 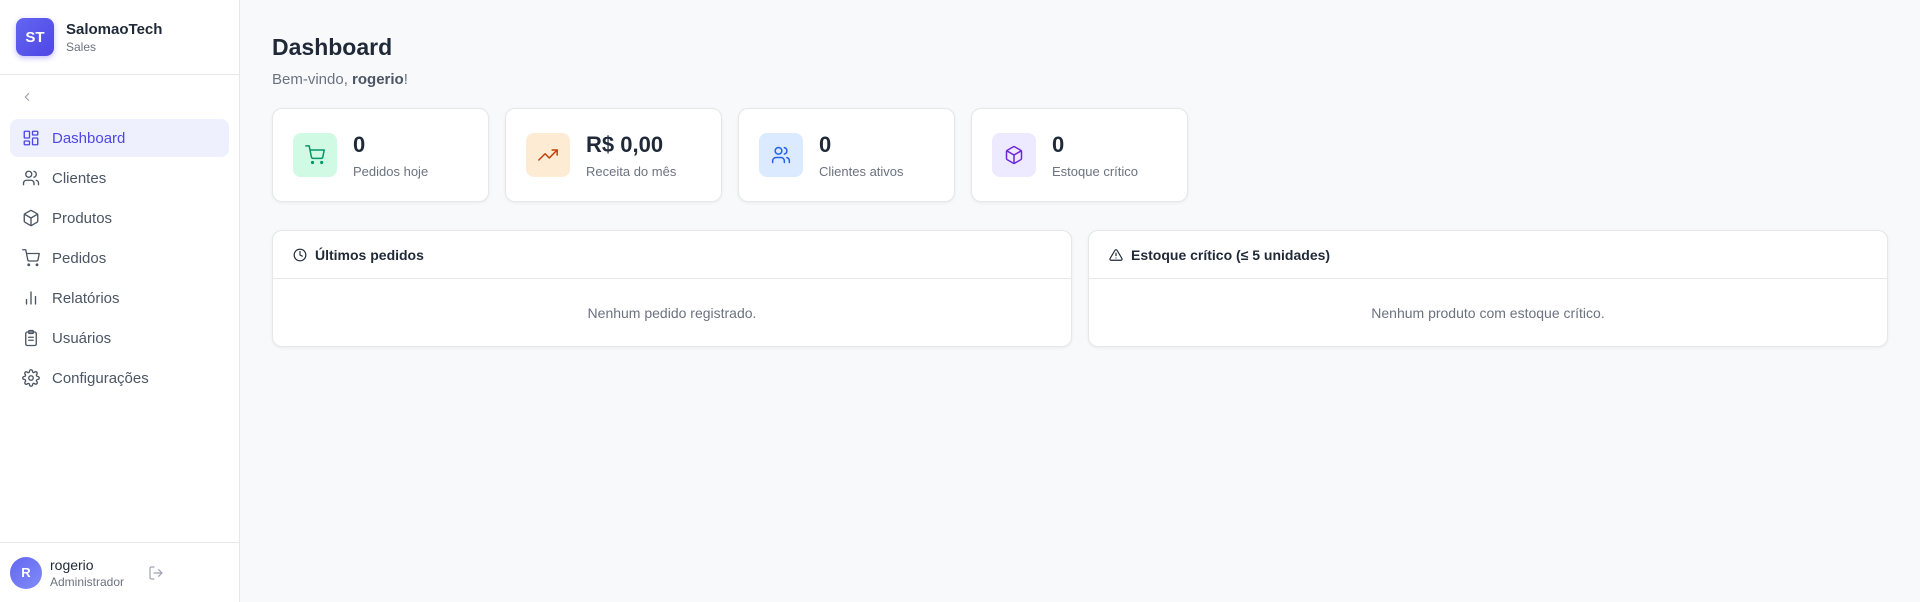 What do you see at coordinates (1488, 312) in the screenshot?
I see `empty-state: Nenhum produto com estoque crítico.` at bounding box center [1488, 312].